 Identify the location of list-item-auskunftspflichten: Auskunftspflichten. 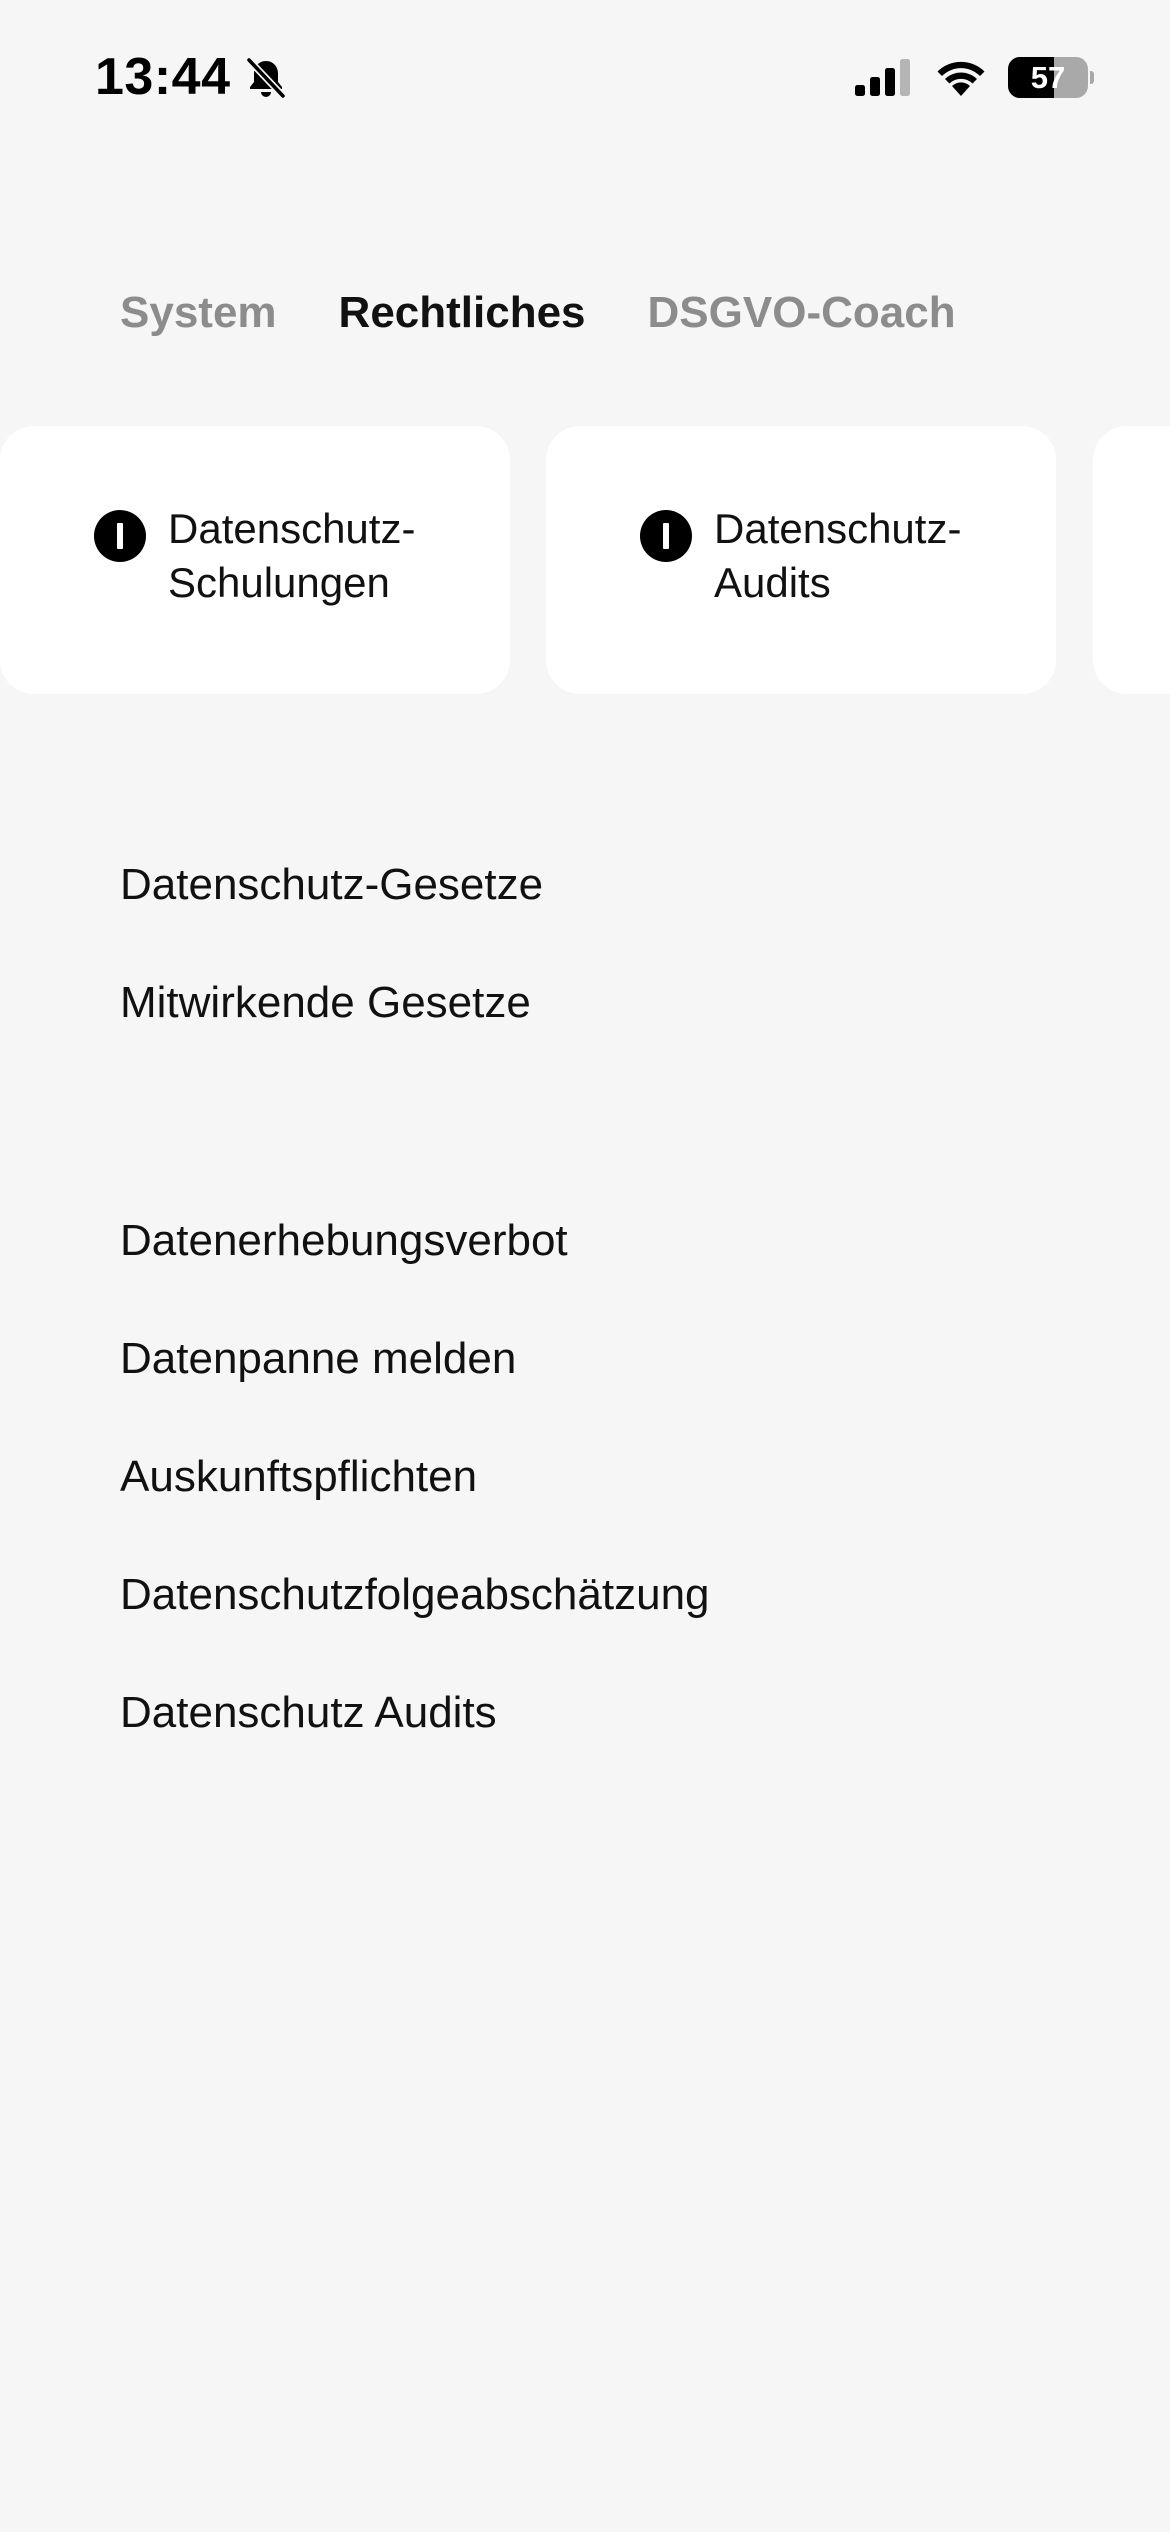
(415, 1477).